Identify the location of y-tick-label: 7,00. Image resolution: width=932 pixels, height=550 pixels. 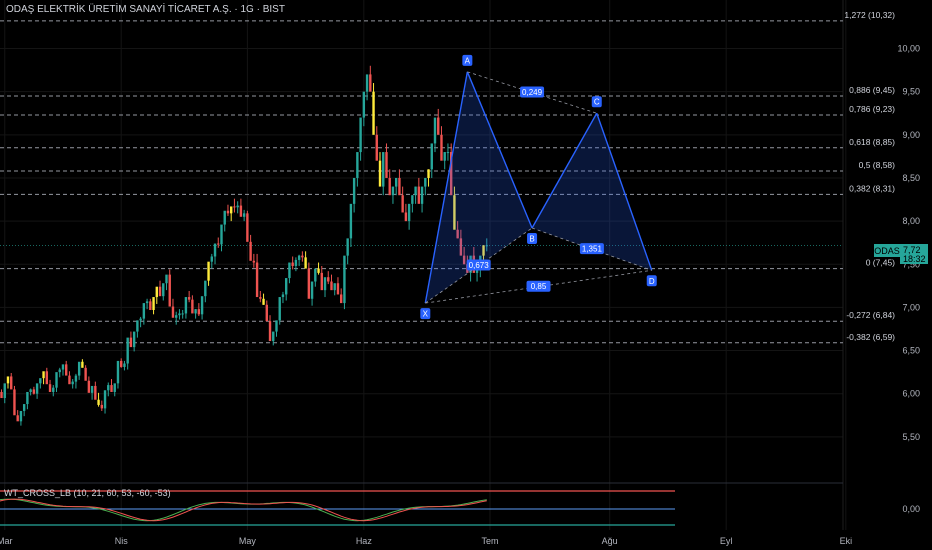
(911, 307).